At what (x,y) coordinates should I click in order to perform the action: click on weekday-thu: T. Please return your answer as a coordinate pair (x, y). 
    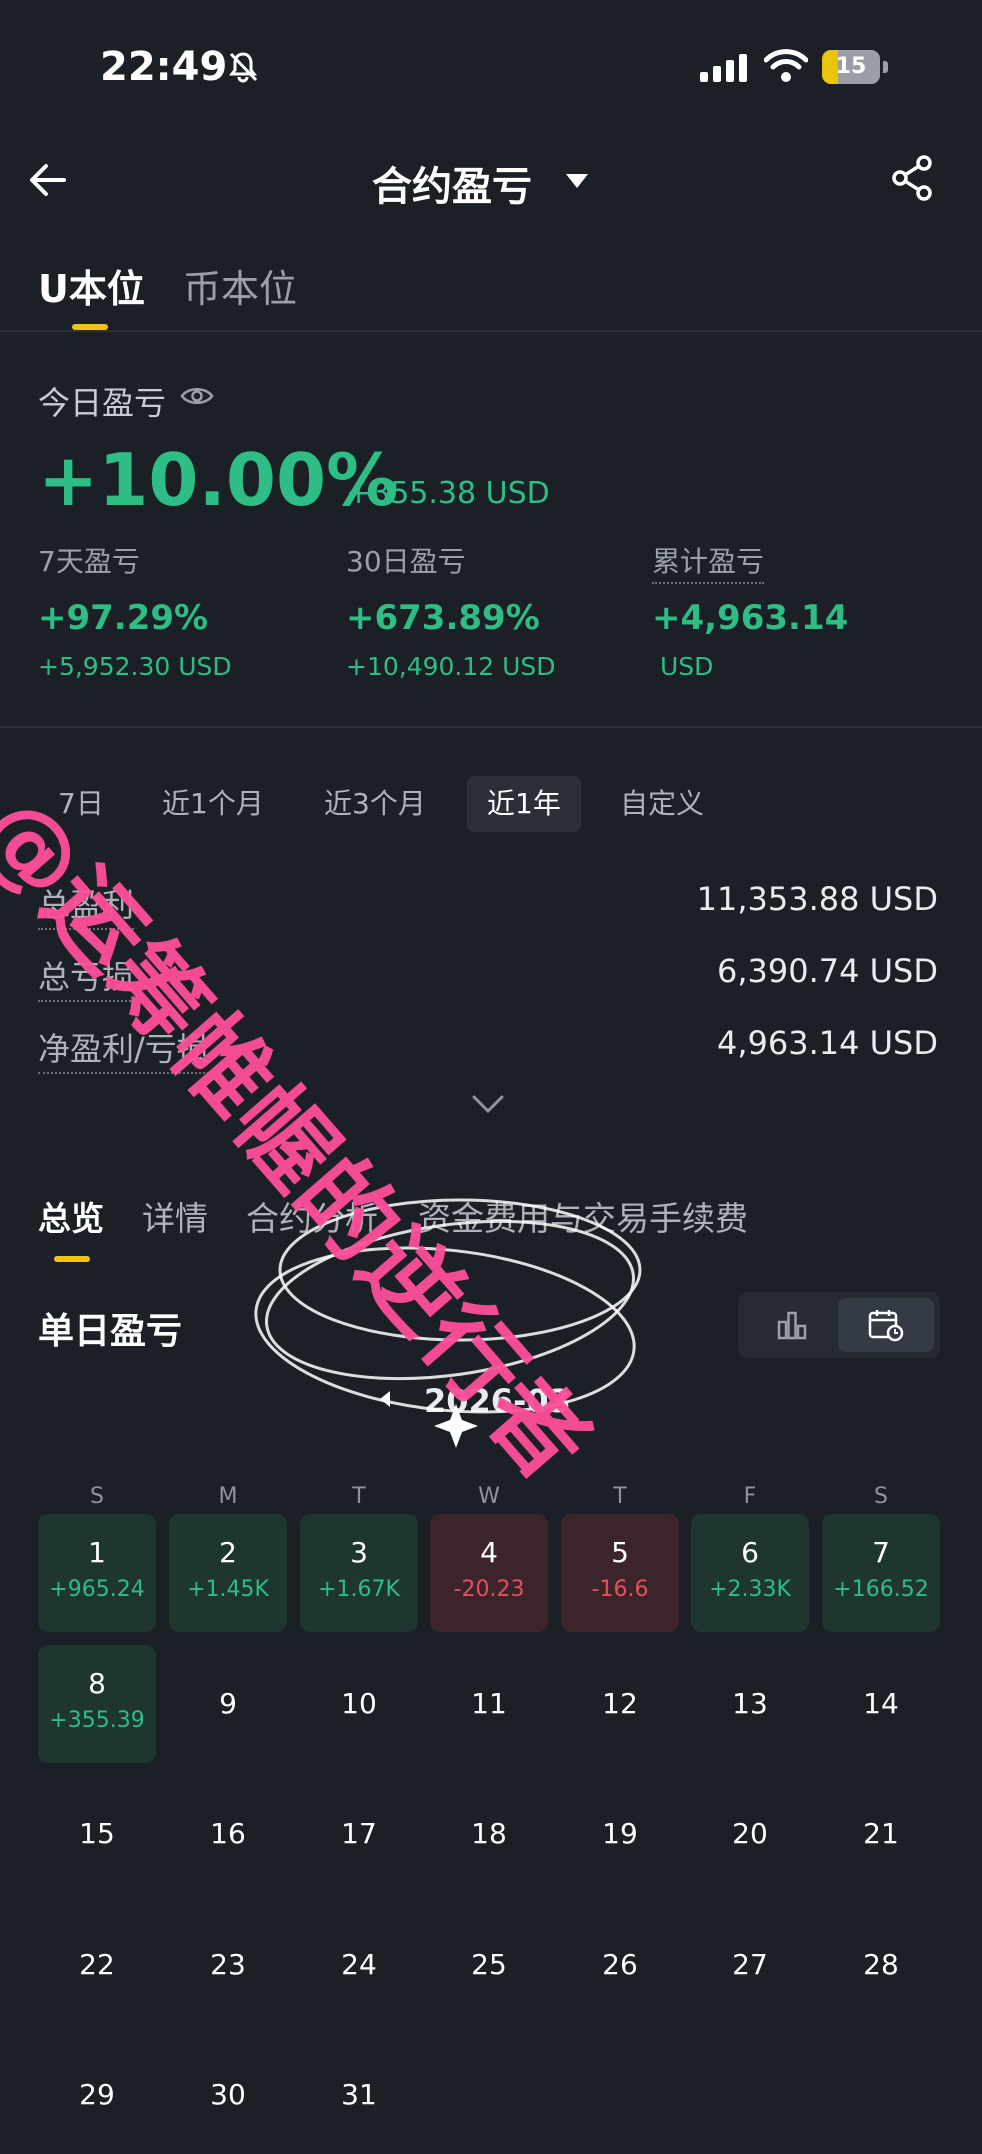
    Looking at the image, I should click on (620, 1496).